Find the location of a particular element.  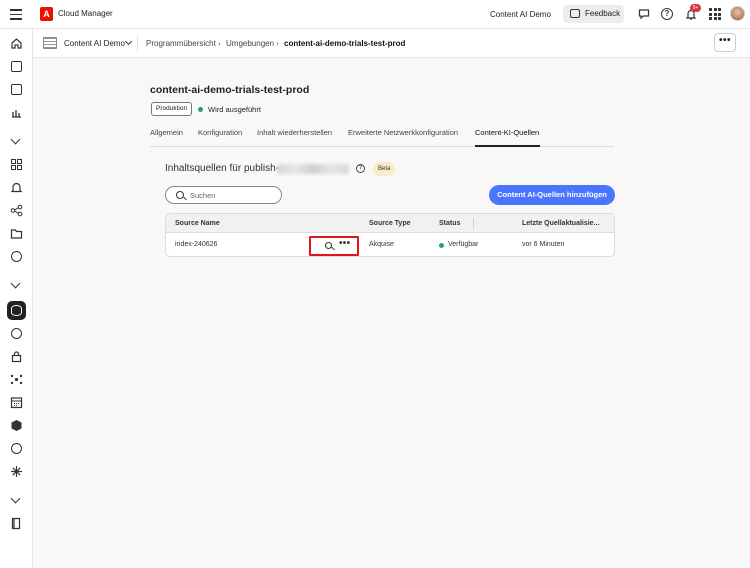

column-header-status: Status is located at coordinates (449, 223).